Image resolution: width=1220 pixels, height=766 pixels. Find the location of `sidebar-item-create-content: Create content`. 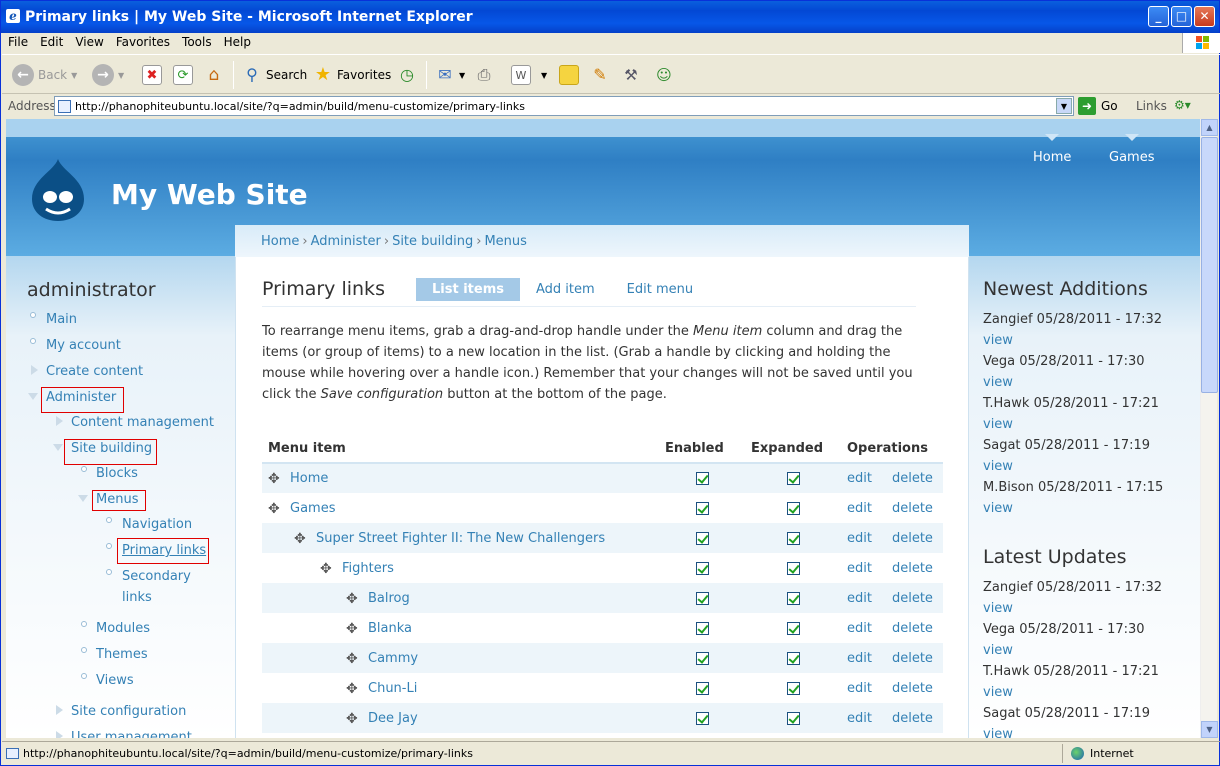

sidebar-item-create-content: Create content is located at coordinates (94, 371).